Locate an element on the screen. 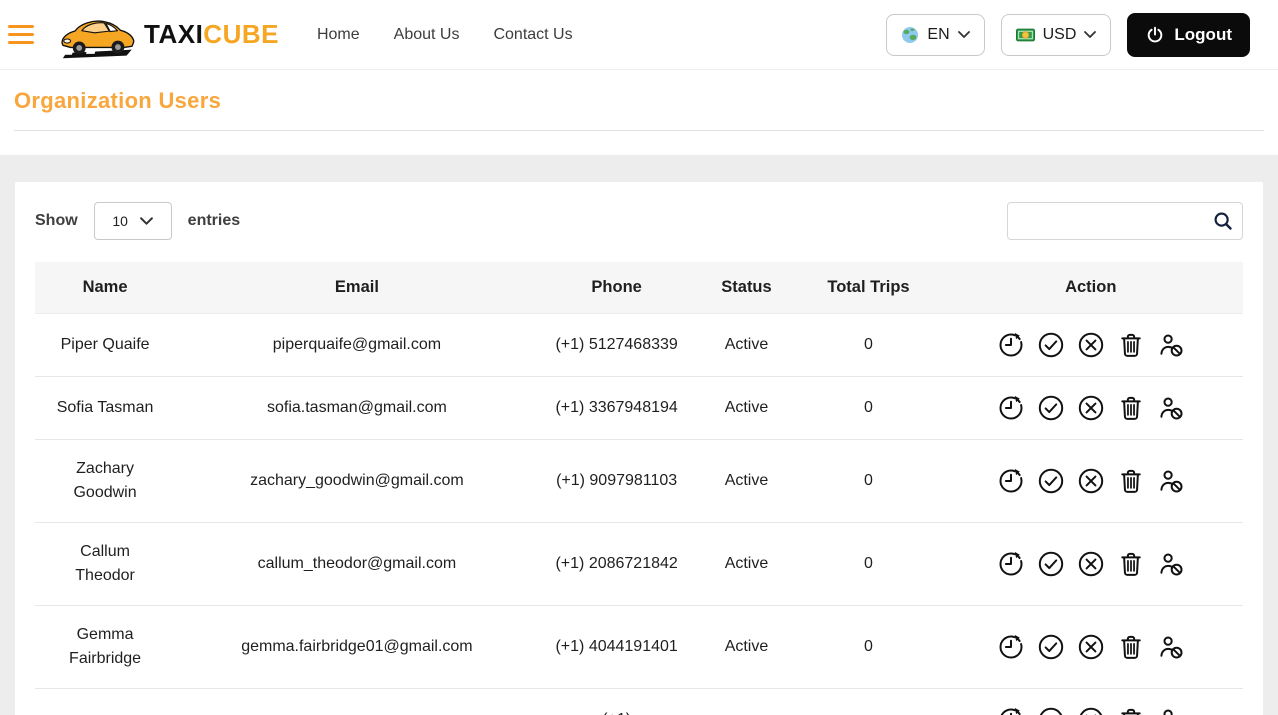 This screenshot has height=715, width=1278. column-header-action: Action is located at coordinates (1090, 288).